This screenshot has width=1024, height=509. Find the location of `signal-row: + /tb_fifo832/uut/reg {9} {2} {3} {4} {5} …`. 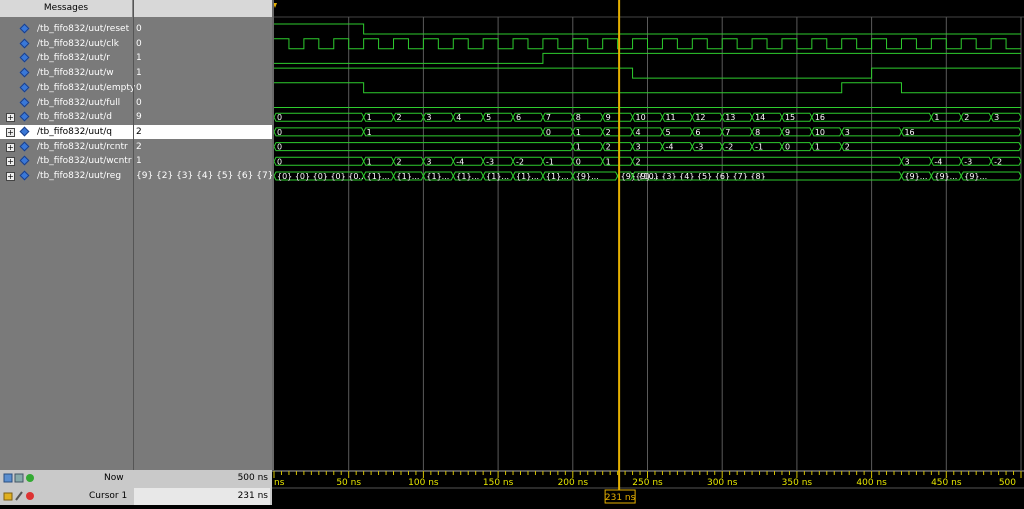

signal-row: + /tb_fifo832/uut/reg {9} {2} {3} {4} {5} … is located at coordinates (146, 176).